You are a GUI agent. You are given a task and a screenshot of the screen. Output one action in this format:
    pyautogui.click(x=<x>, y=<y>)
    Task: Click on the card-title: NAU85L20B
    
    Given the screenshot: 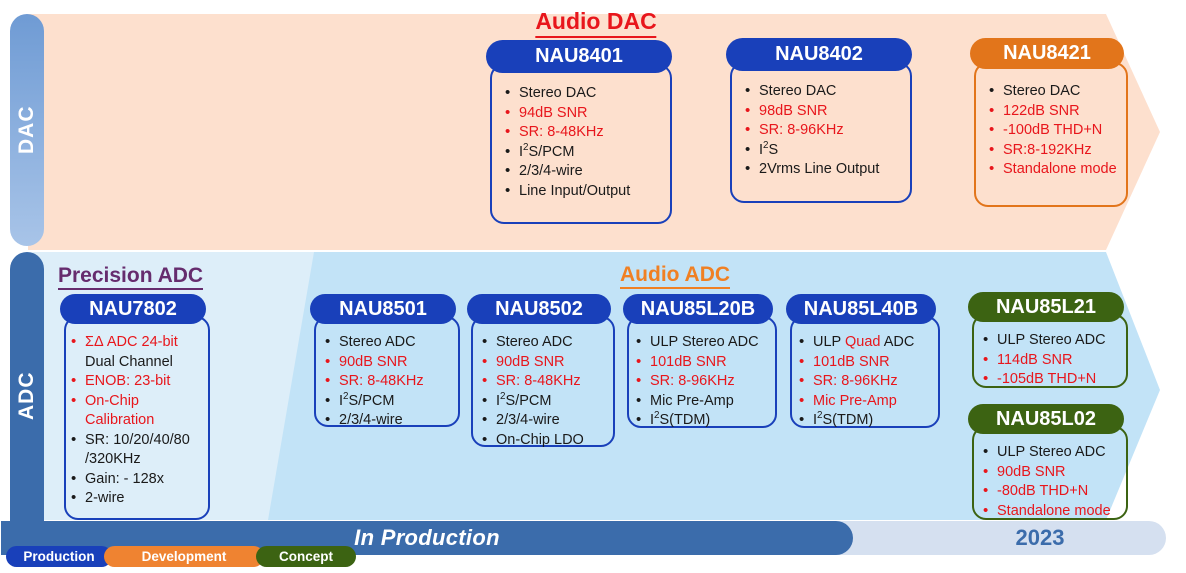 What is the action you would take?
    pyautogui.click(x=698, y=308)
    